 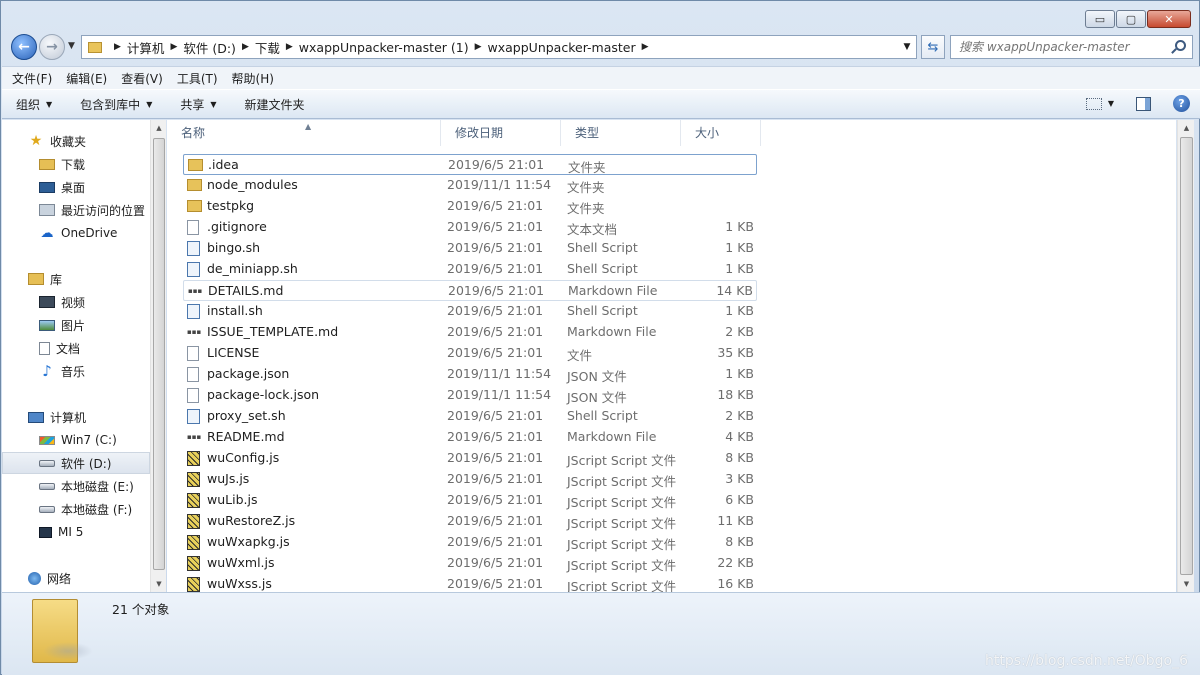 What do you see at coordinates (308, 126) in the screenshot?
I see `sort-up-icon: ▲` at bounding box center [308, 126].